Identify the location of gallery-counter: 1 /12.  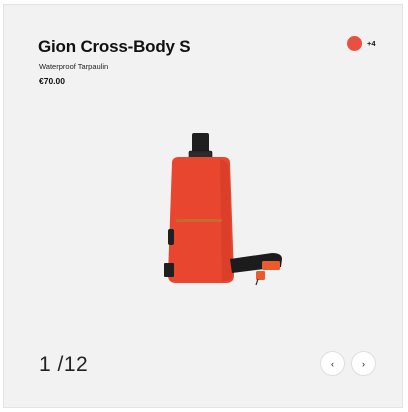
(64, 364).